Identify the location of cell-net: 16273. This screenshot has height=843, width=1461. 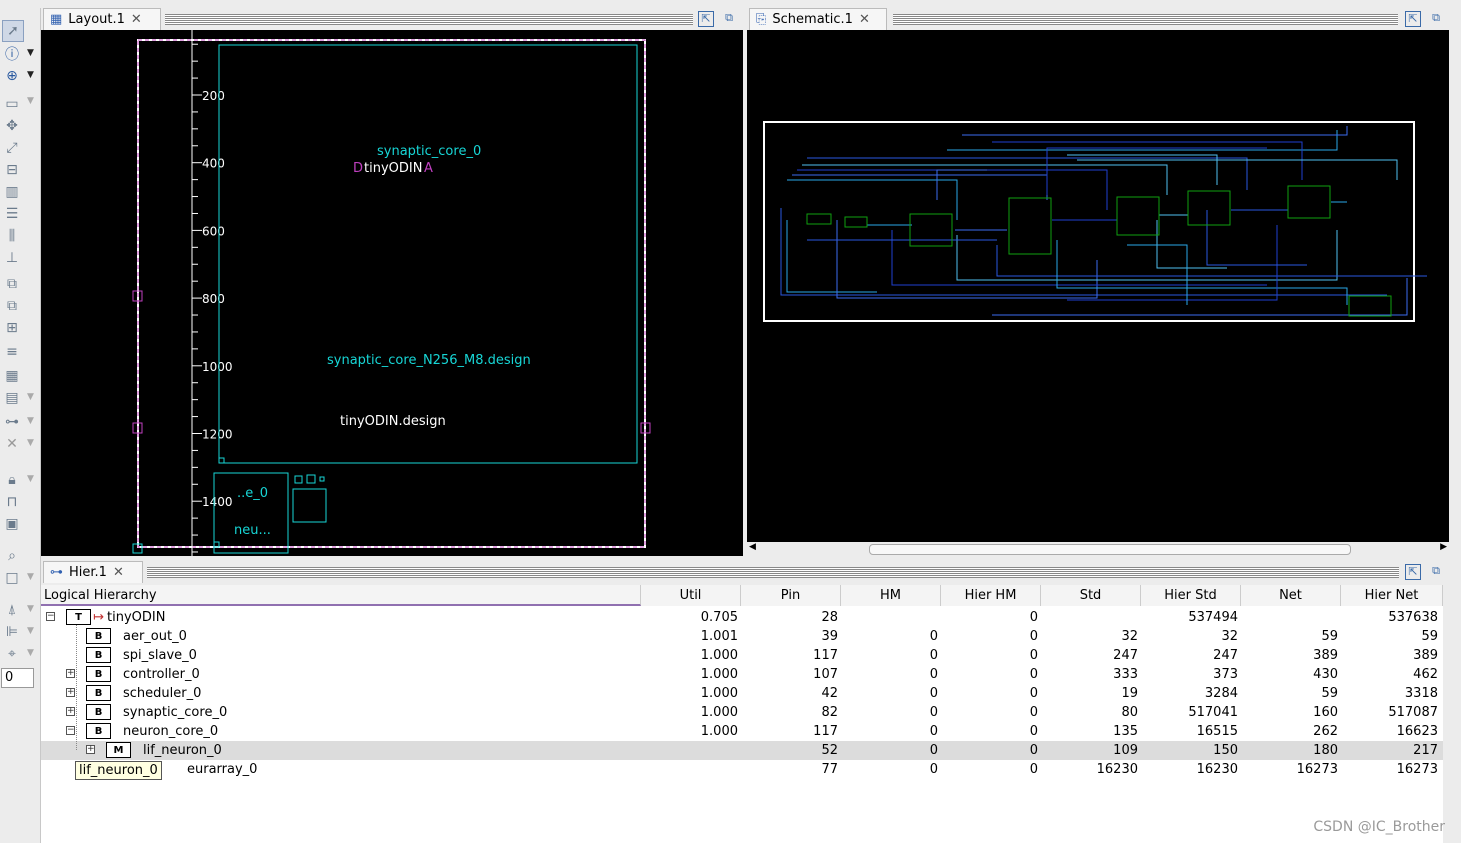
(1317, 769).